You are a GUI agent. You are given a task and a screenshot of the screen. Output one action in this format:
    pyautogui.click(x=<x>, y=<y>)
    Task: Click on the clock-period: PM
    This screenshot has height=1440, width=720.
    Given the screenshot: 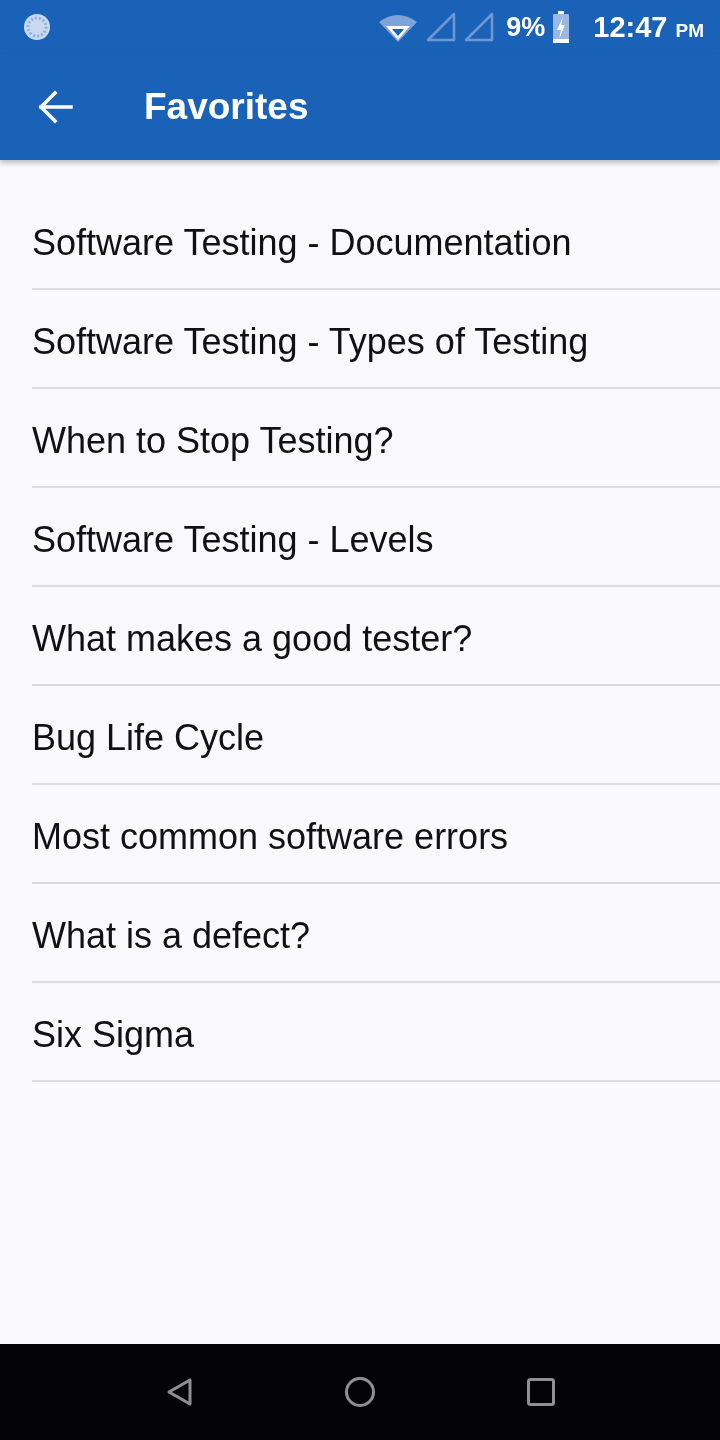 What is the action you would take?
    pyautogui.click(x=689, y=30)
    